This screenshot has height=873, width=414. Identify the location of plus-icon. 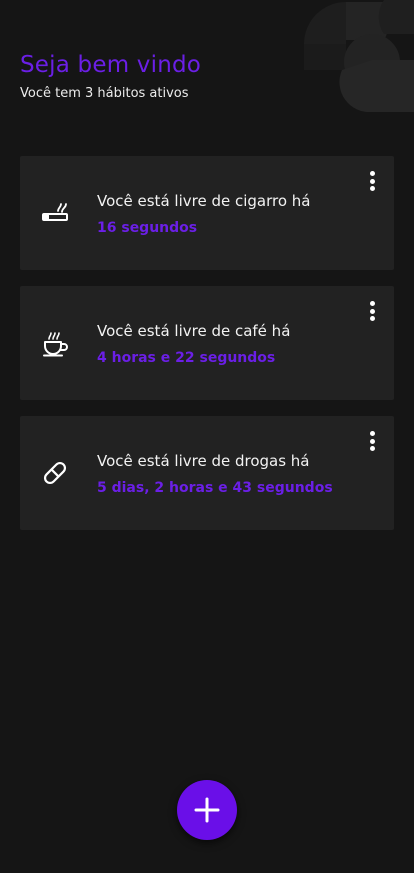
(207, 810).